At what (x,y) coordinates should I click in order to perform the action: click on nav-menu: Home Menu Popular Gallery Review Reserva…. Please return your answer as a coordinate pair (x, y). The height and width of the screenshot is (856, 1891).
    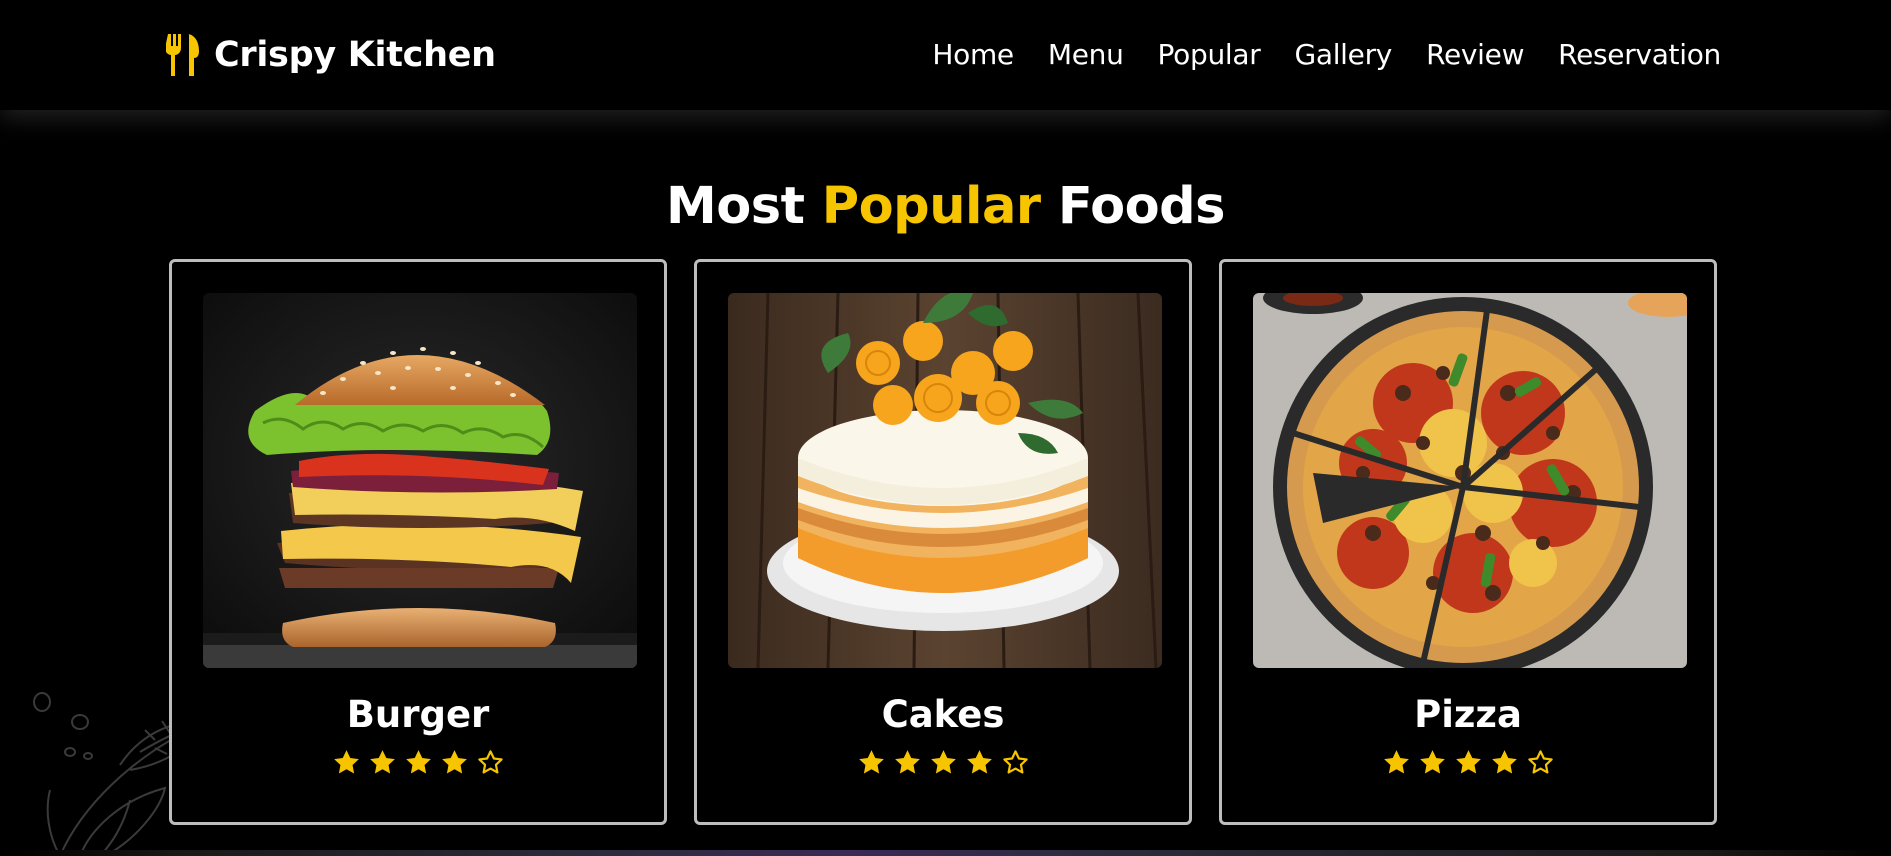
    Looking at the image, I should click on (1326, 55).